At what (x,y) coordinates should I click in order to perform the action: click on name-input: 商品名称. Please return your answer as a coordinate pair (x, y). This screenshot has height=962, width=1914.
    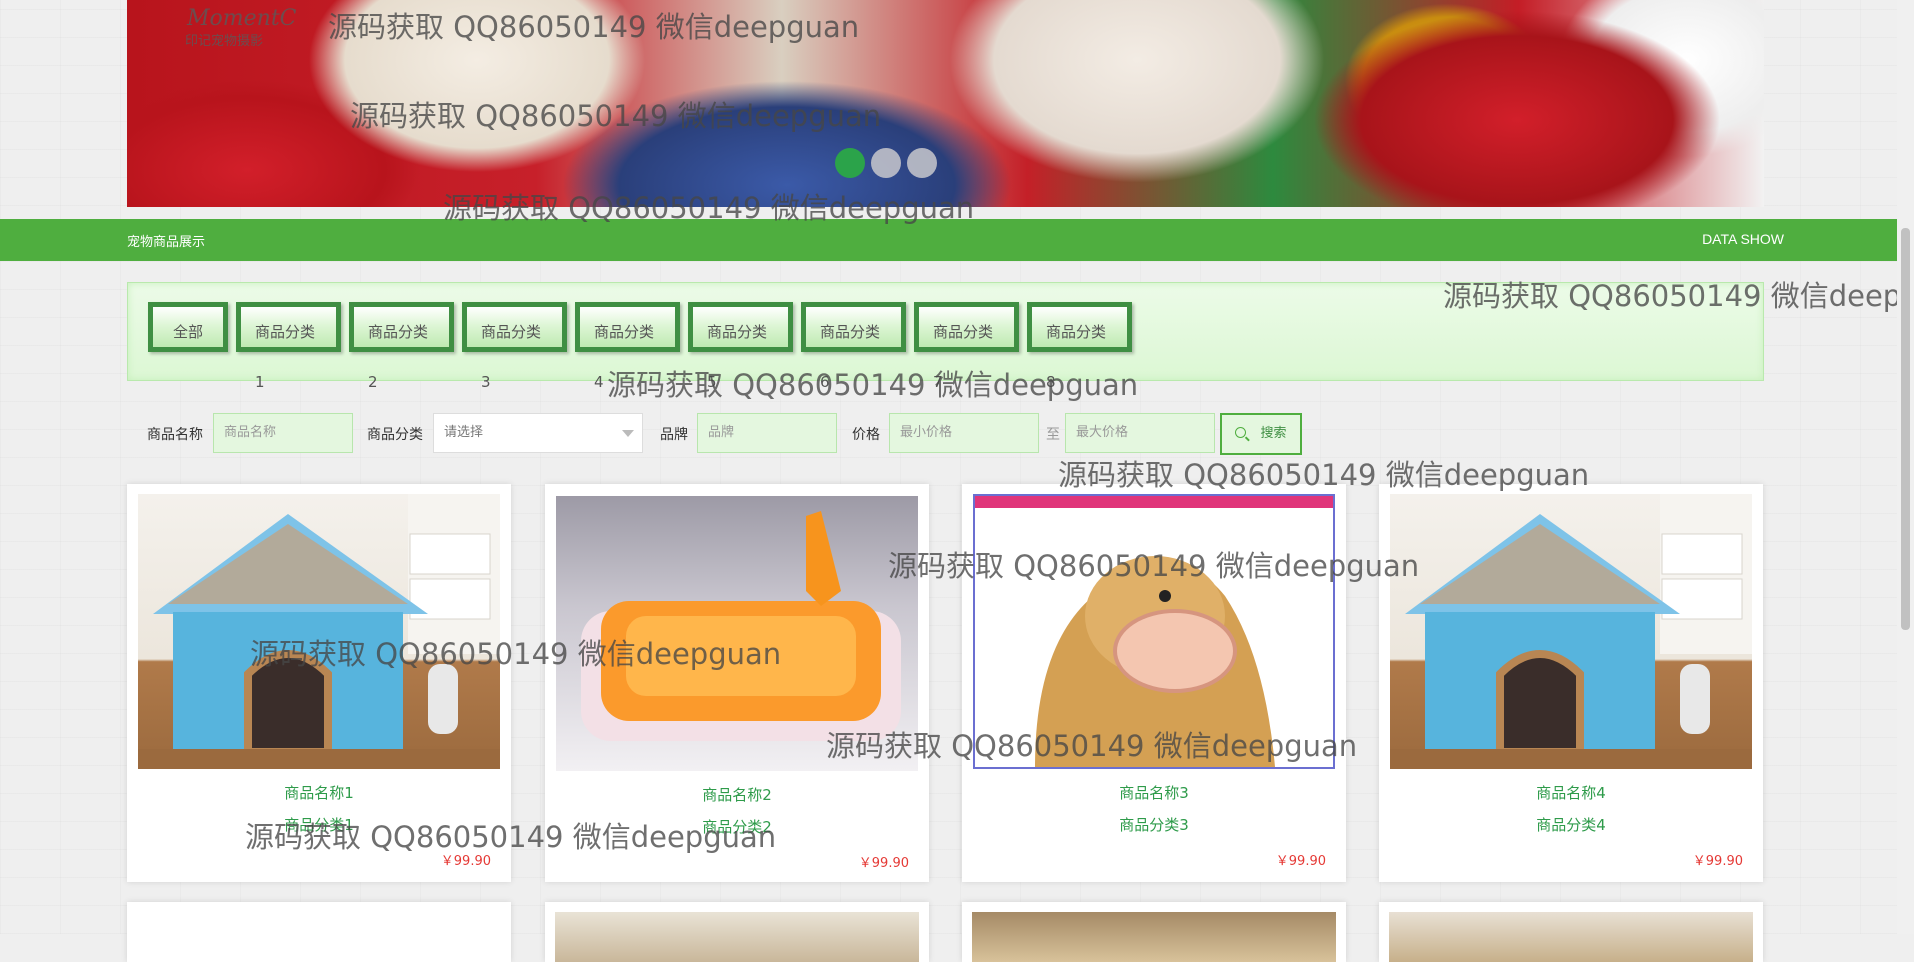
    Looking at the image, I should click on (283, 433).